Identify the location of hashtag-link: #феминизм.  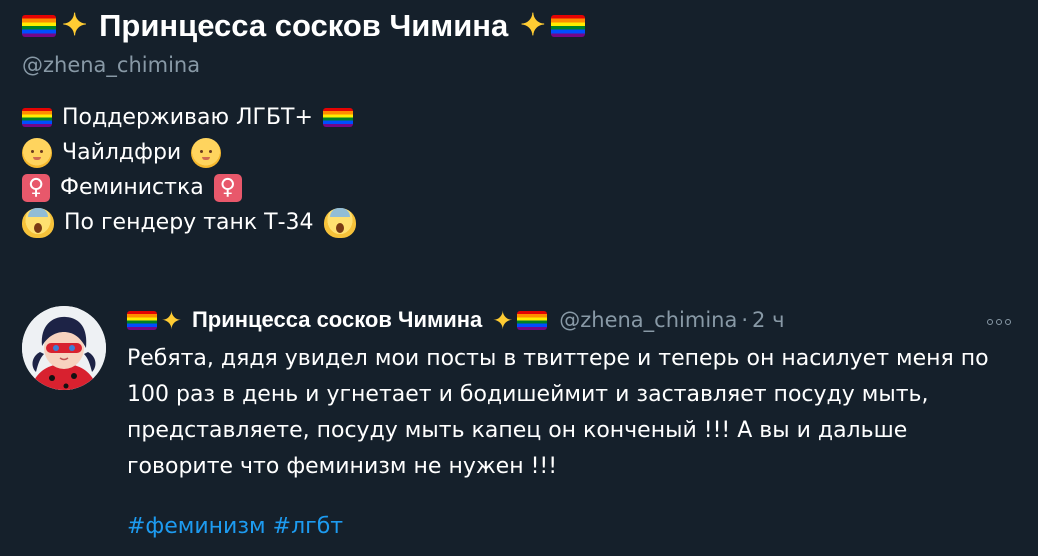
(196, 526).